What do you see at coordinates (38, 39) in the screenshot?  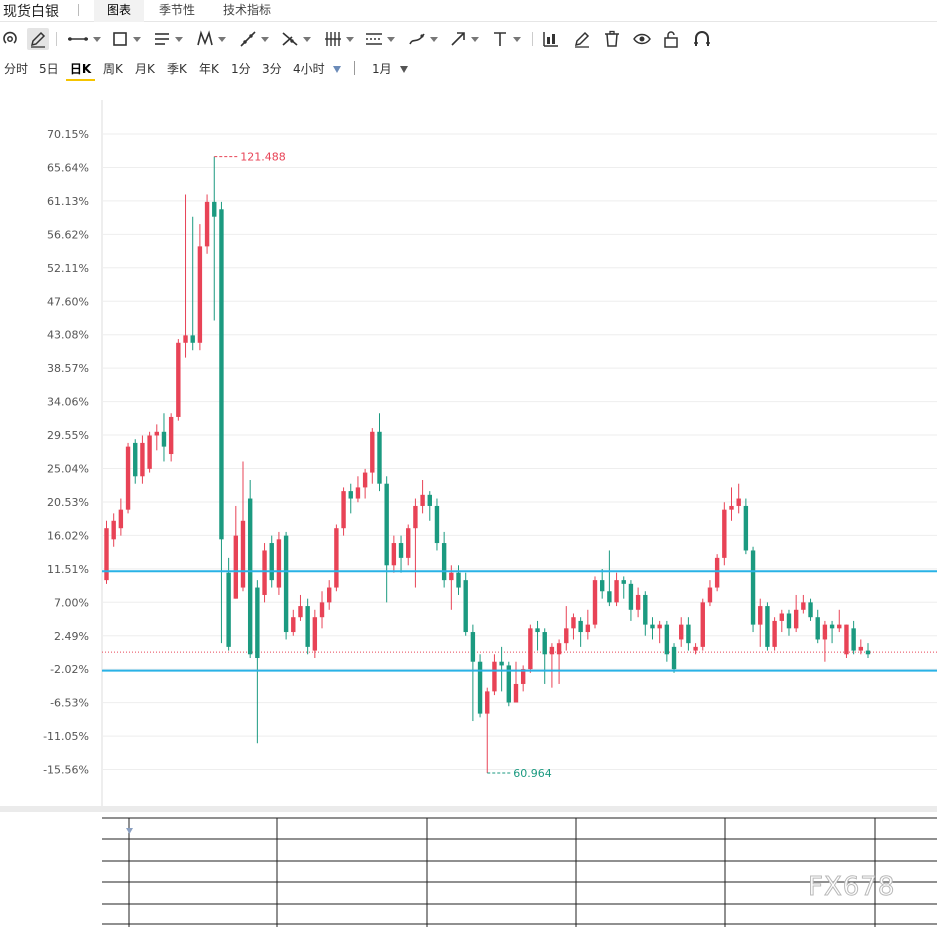 I see `pencil-icon` at bounding box center [38, 39].